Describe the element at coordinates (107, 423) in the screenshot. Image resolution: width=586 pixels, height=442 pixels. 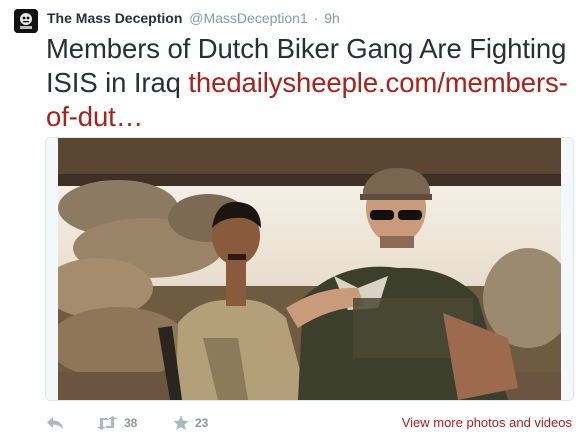
I see `retweet-icon` at that location.